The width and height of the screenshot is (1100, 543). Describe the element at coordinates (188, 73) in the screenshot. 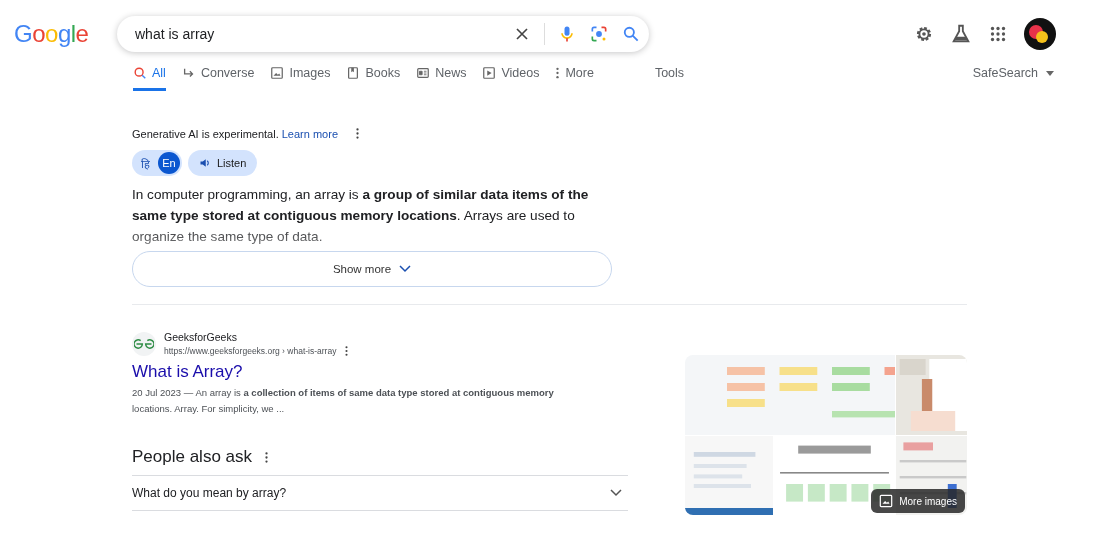

I see `arrow-icon` at that location.